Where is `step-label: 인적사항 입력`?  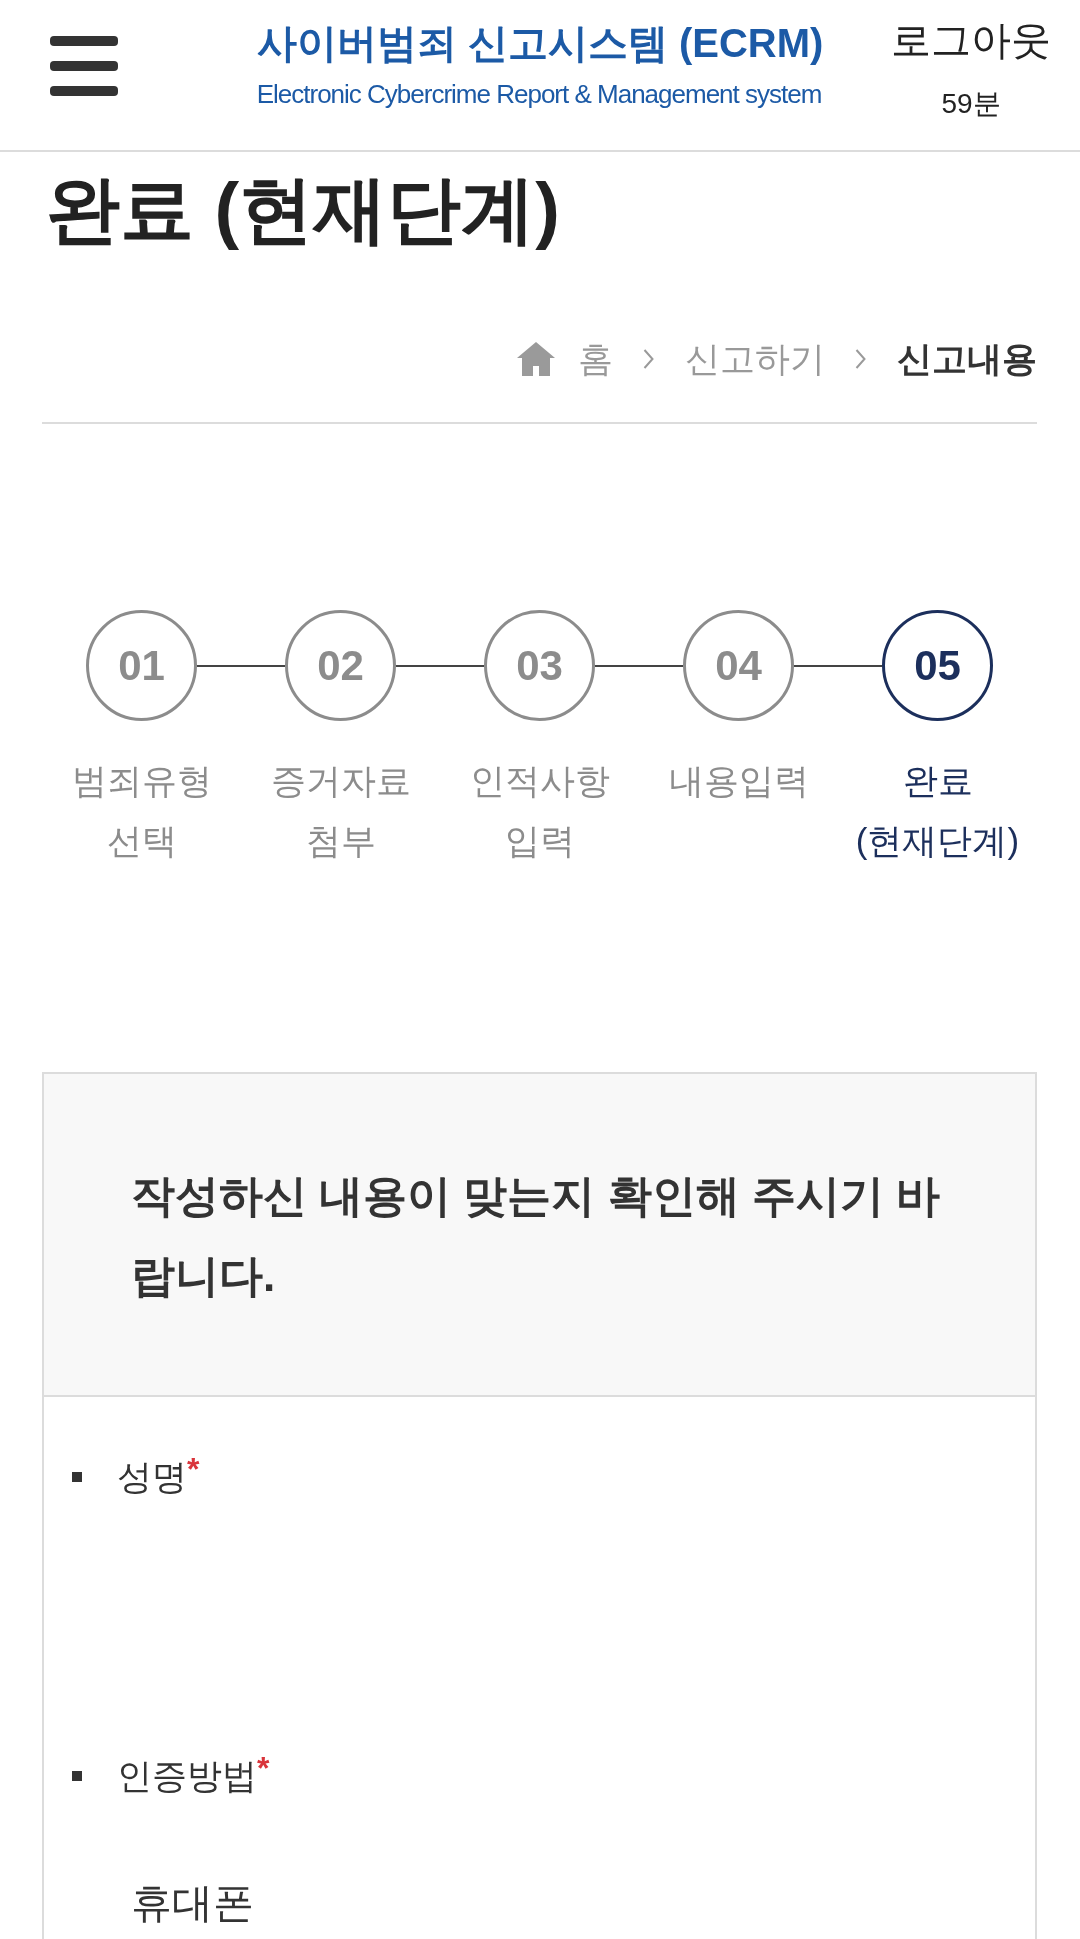
step-label: 인적사항 입력 is located at coordinates (539, 811).